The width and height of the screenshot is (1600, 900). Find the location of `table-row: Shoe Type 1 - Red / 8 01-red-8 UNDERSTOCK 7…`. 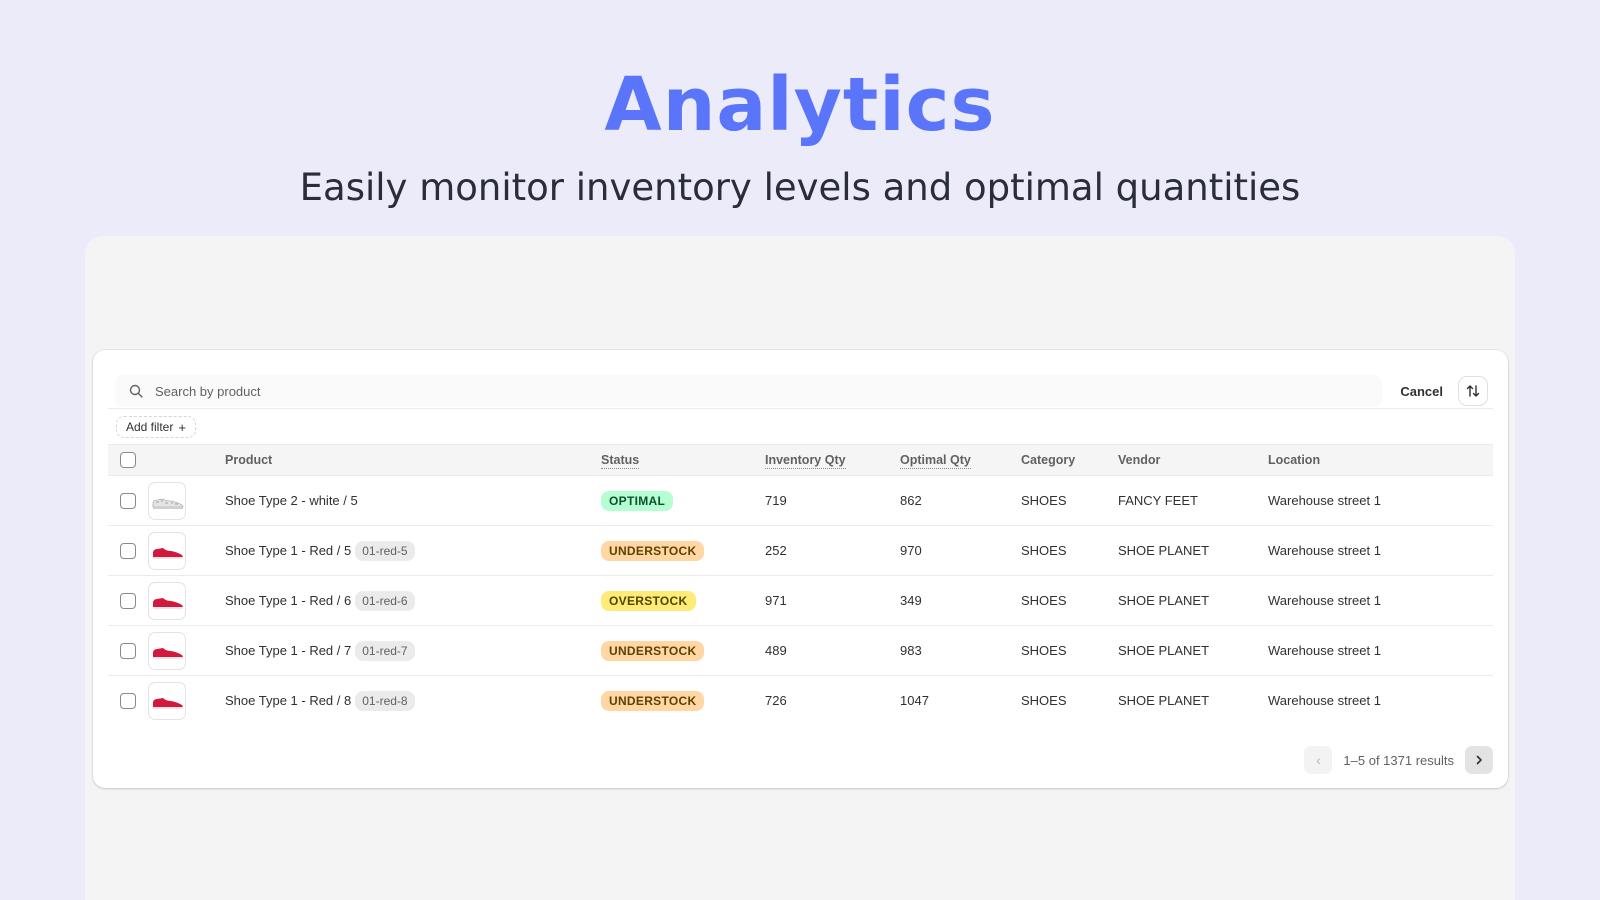

table-row: Shoe Type 1 - Red / 8 01-red-8 UNDERSTOCK 7… is located at coordinates (800, 701).